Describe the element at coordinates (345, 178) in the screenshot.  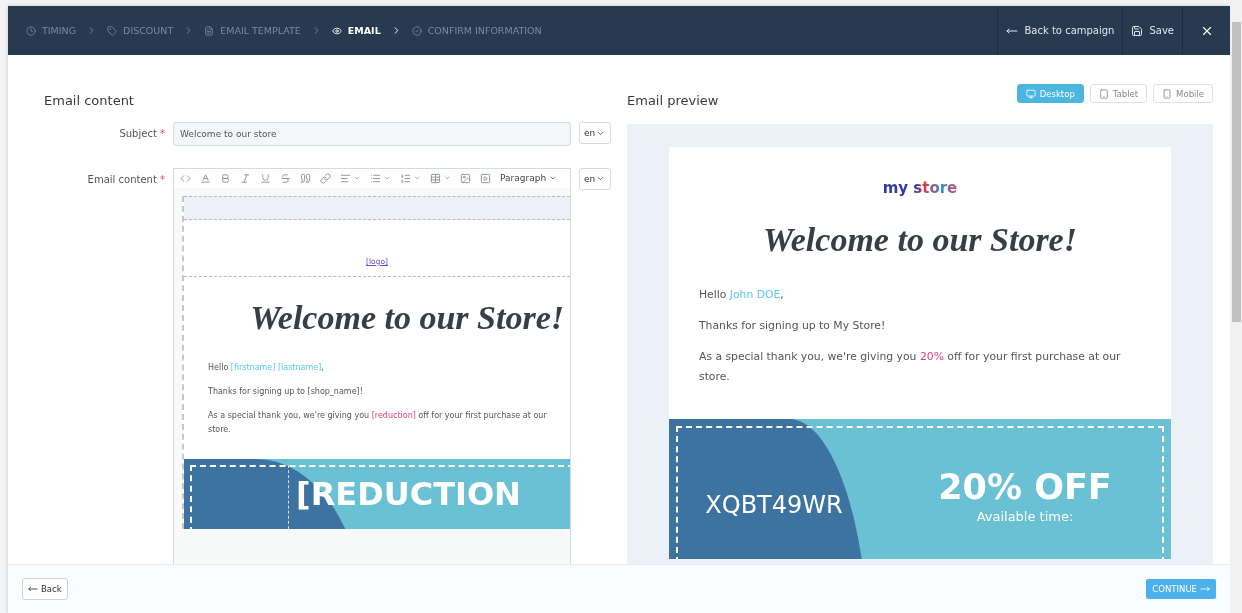
I see `align-left-icon` at that location.